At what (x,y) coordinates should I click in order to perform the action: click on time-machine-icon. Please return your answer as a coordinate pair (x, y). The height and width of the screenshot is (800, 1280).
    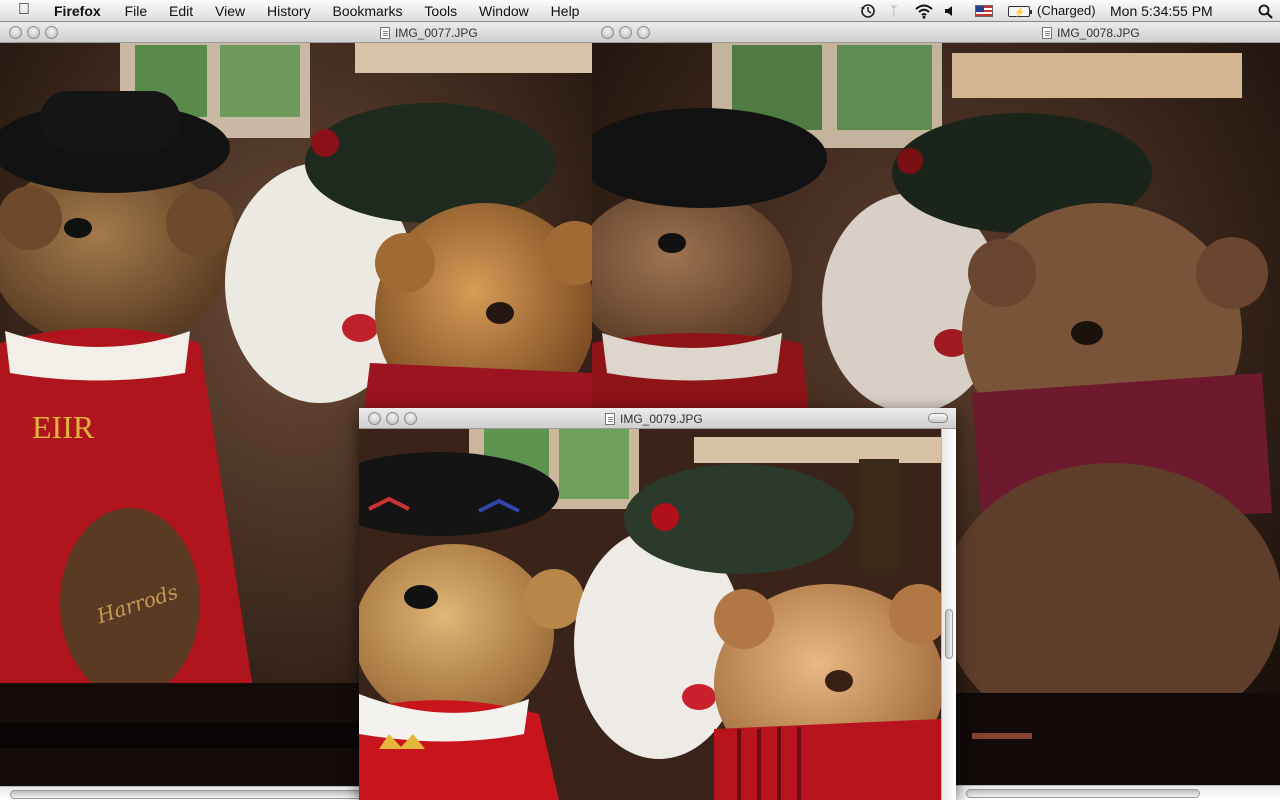
    Looking at the image, I should click on (868, 11).